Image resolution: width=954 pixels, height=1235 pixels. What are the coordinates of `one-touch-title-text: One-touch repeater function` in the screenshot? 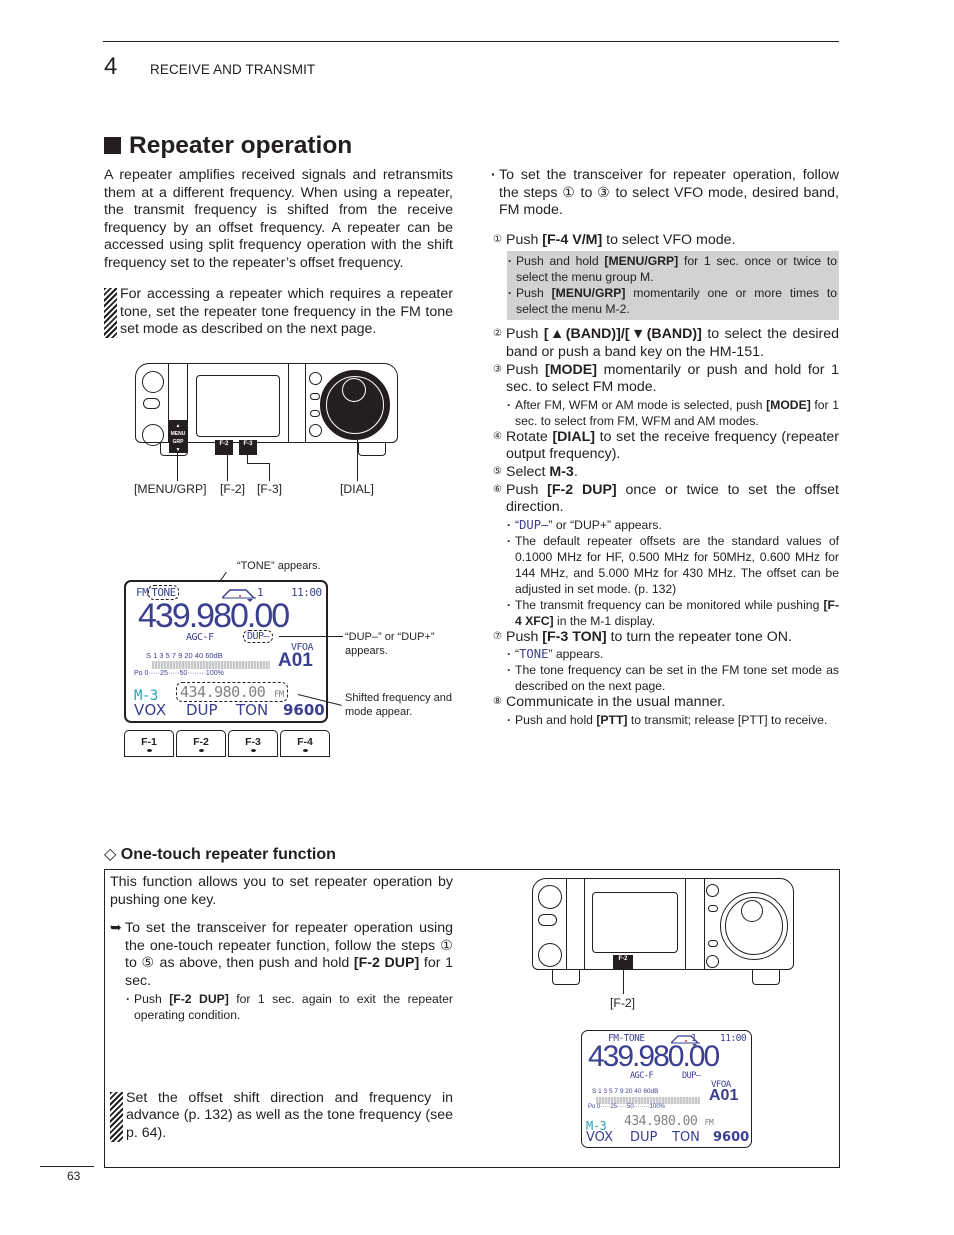 It's located at (228, 854).